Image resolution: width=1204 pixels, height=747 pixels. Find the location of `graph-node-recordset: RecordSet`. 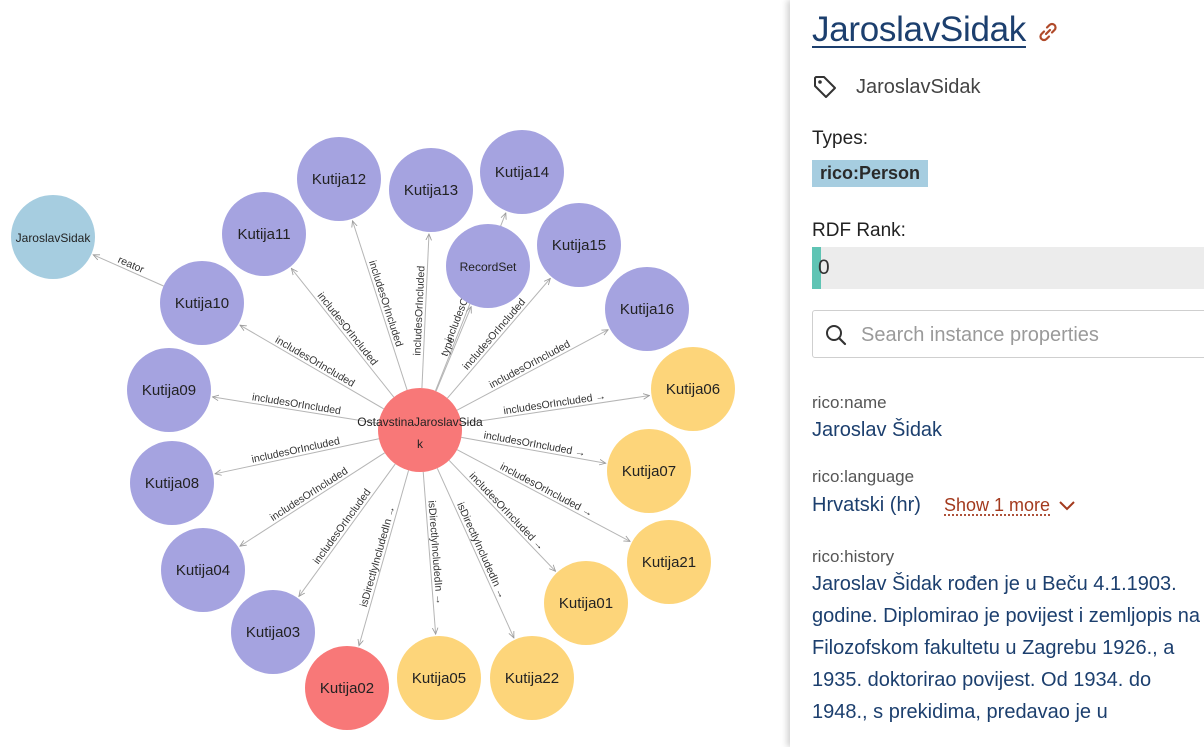

graph-node-recordset: RecordSet is located at coordinates (488, 266).